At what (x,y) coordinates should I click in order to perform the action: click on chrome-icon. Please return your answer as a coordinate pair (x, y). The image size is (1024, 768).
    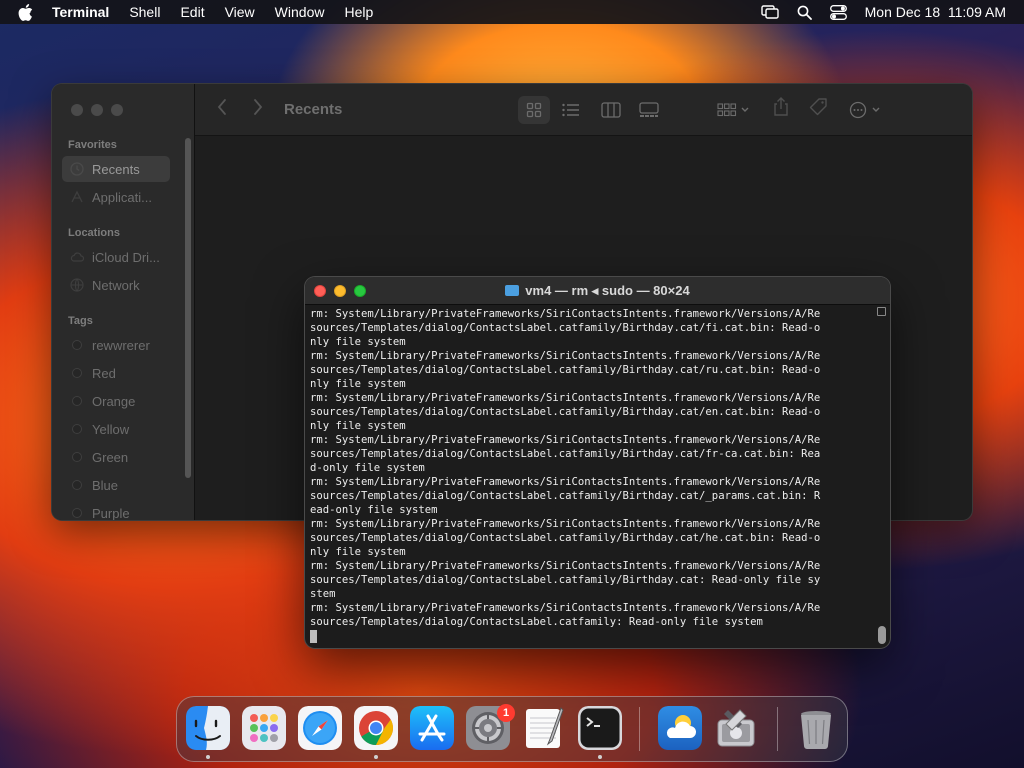
    Looking at the image, I should click on (376, 728).